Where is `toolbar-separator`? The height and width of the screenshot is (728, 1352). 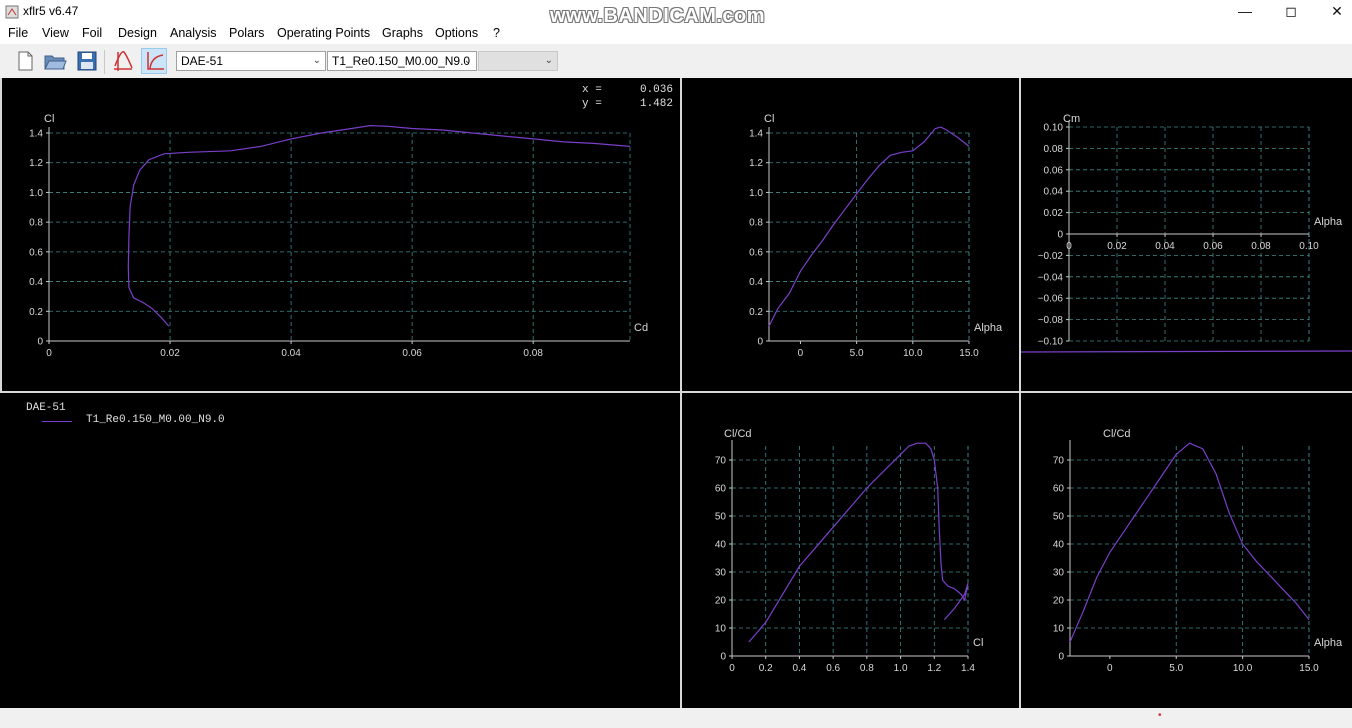 toolbar-separator is located at coordinates (104, 62).